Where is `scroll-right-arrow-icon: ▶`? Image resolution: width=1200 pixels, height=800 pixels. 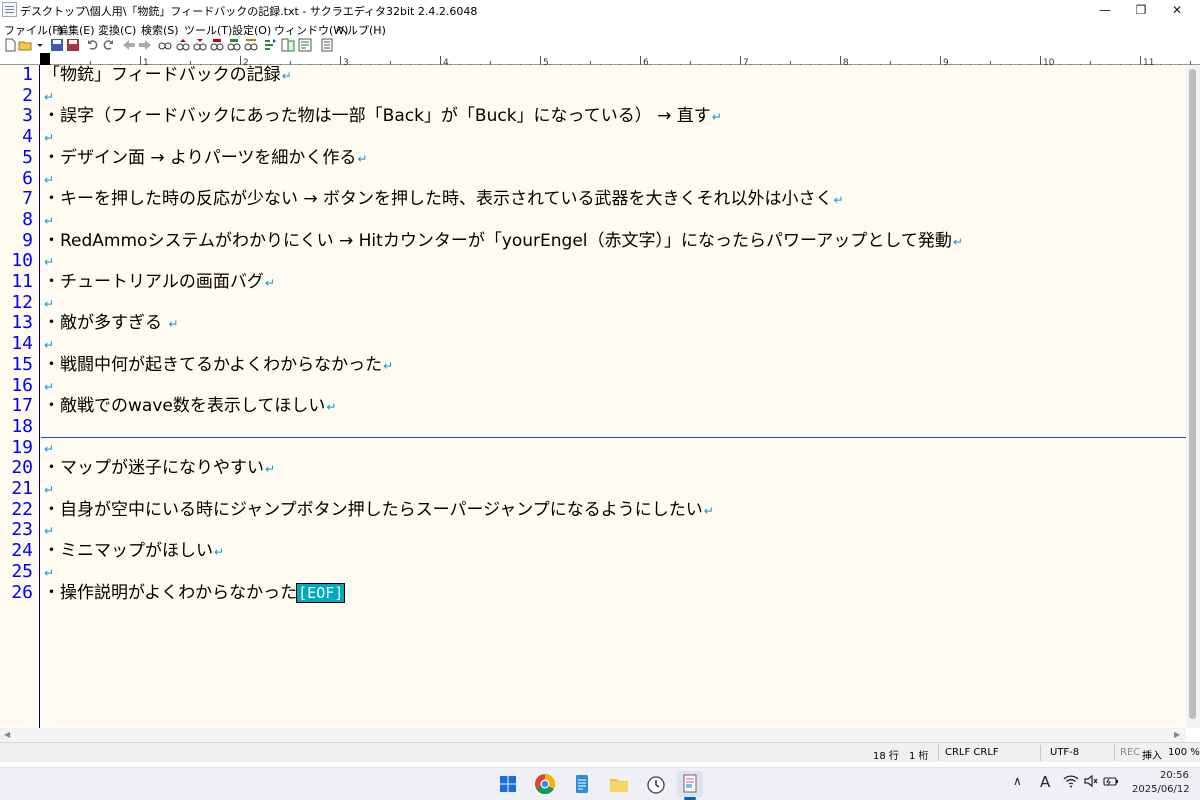 scroll-right-arrow-icon: ▶ is located at coordinates (1177, 735).